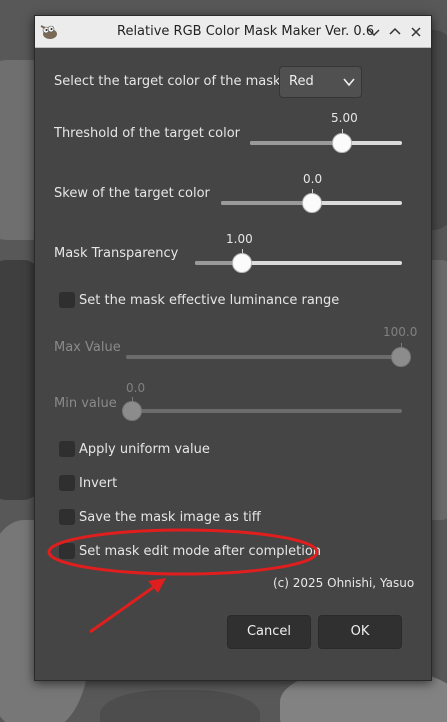  Describe the element at coordinates (239, 239) in the screenshot. I see `transparency-value: 1.00` at that location.